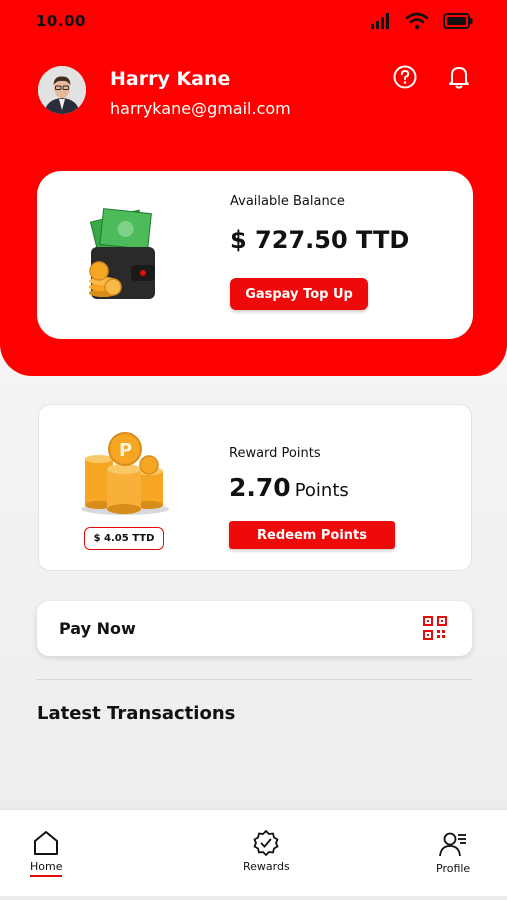 The height and width of the screenshot is (900, 507). Describe the element at coordinates (125, 473) in the screenshot. I see `coins-icon: P` at that location.